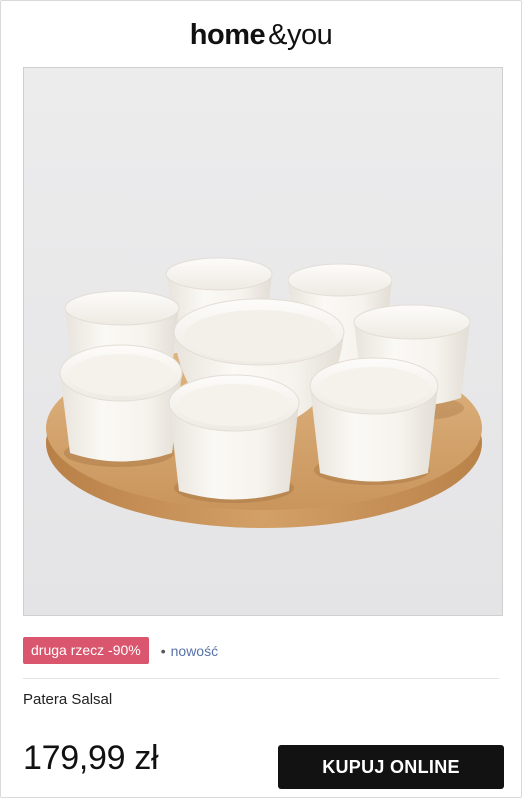 The height and width of the screenshot is (800, 524). Describe the element at coordinates (227, 35) in the screenshot. I see `logo-part-home: home` at that location.